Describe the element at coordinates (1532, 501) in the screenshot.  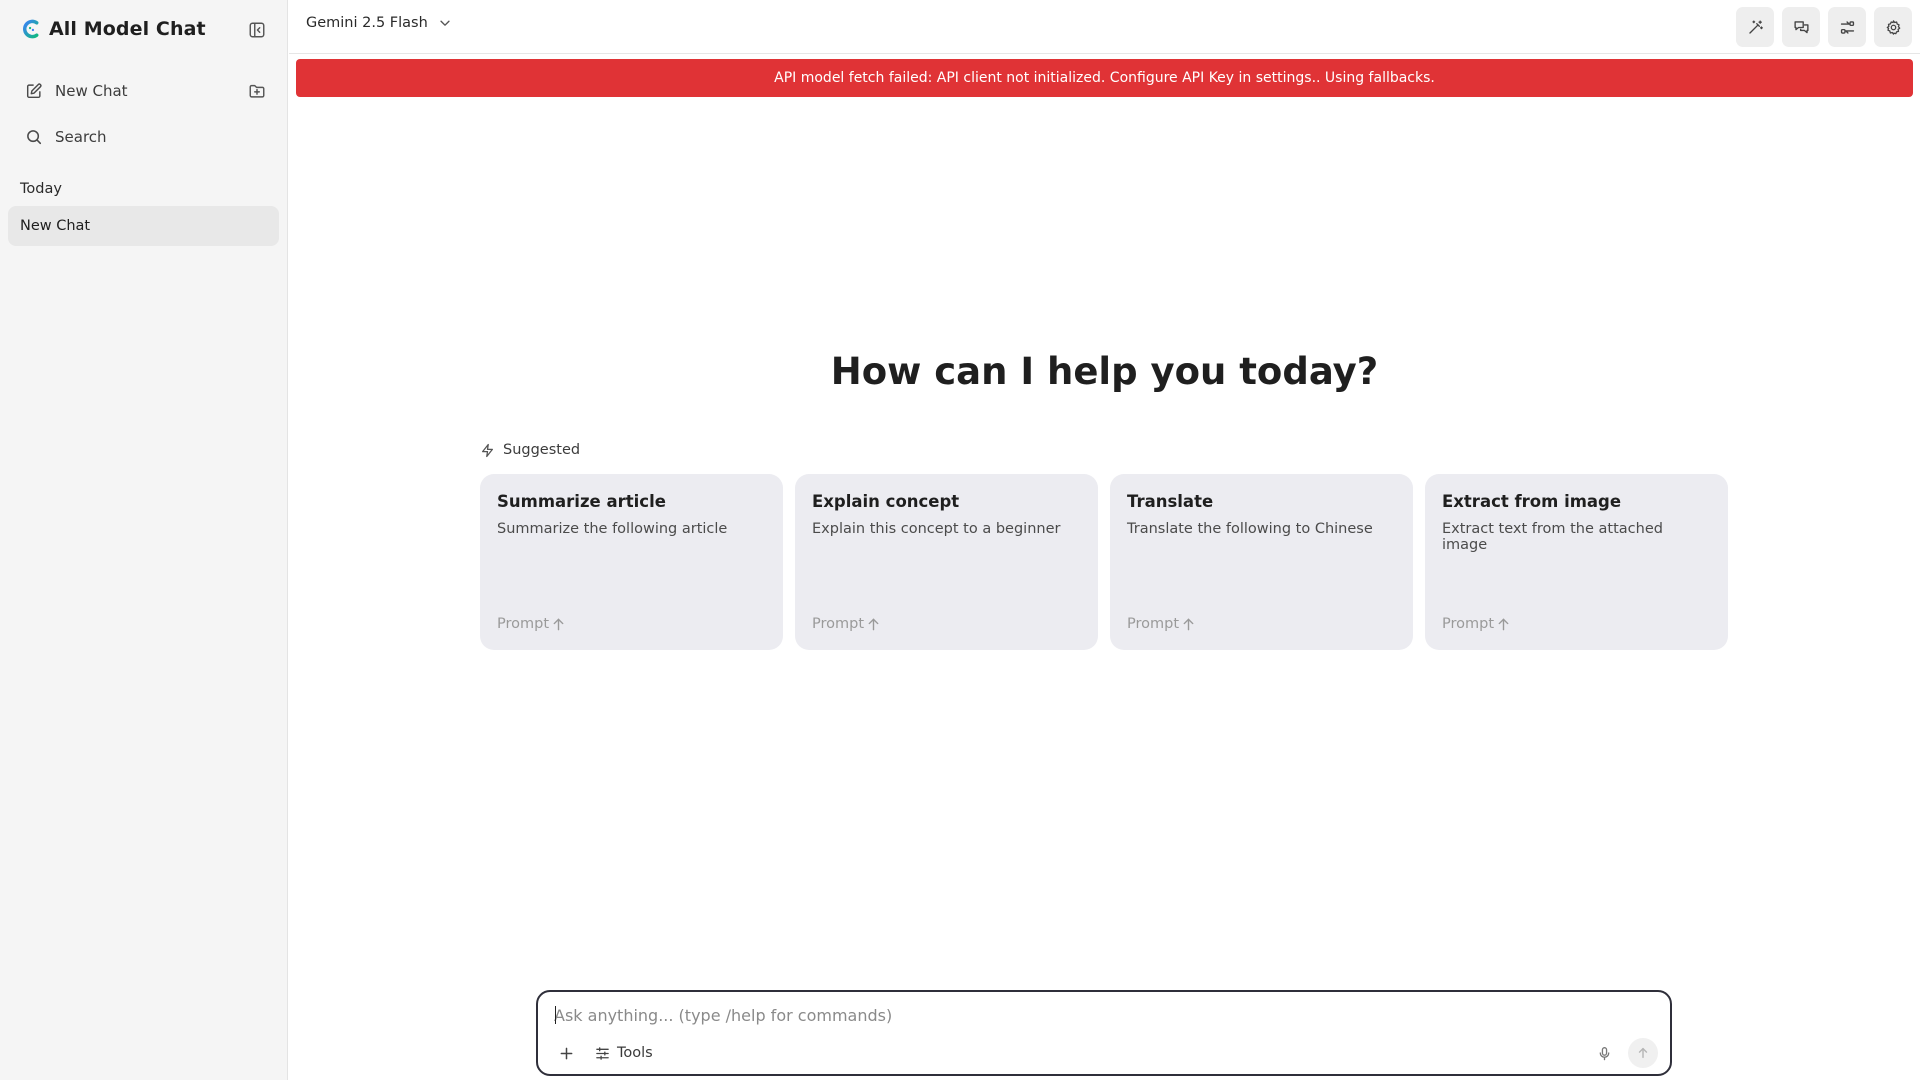
I see `card-title: Extract from image` at that location.